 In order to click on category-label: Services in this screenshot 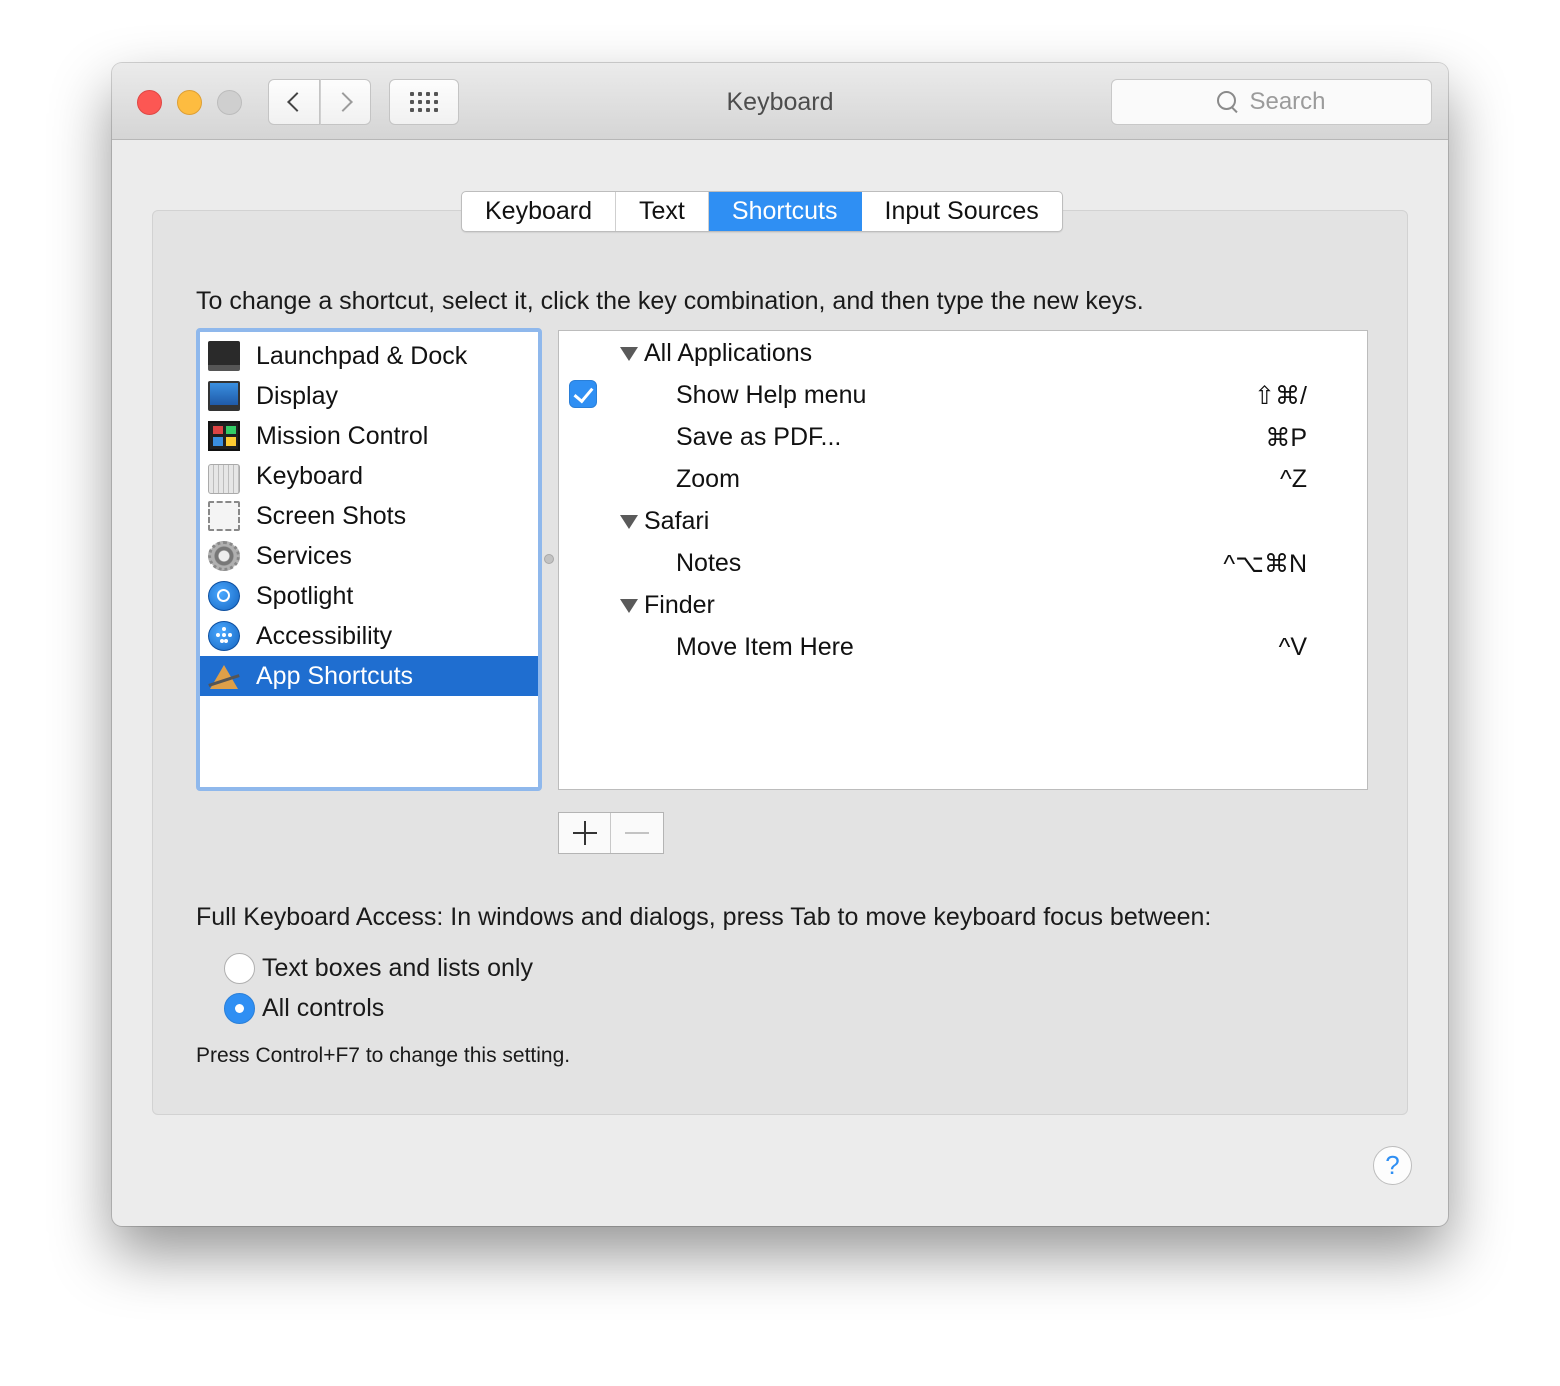, I will do `click(304, 555)`.